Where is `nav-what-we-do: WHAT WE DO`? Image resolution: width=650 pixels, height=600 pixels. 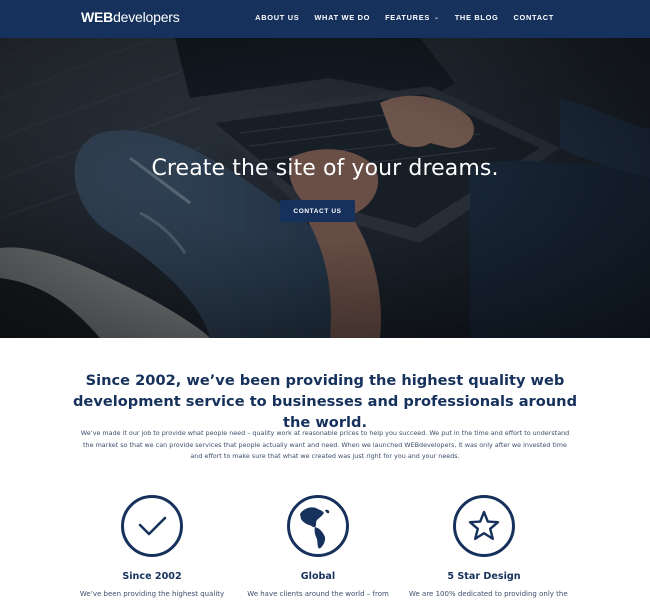 nav-what-we-do: WHAT WE DO is located at coordinates (342, 17).